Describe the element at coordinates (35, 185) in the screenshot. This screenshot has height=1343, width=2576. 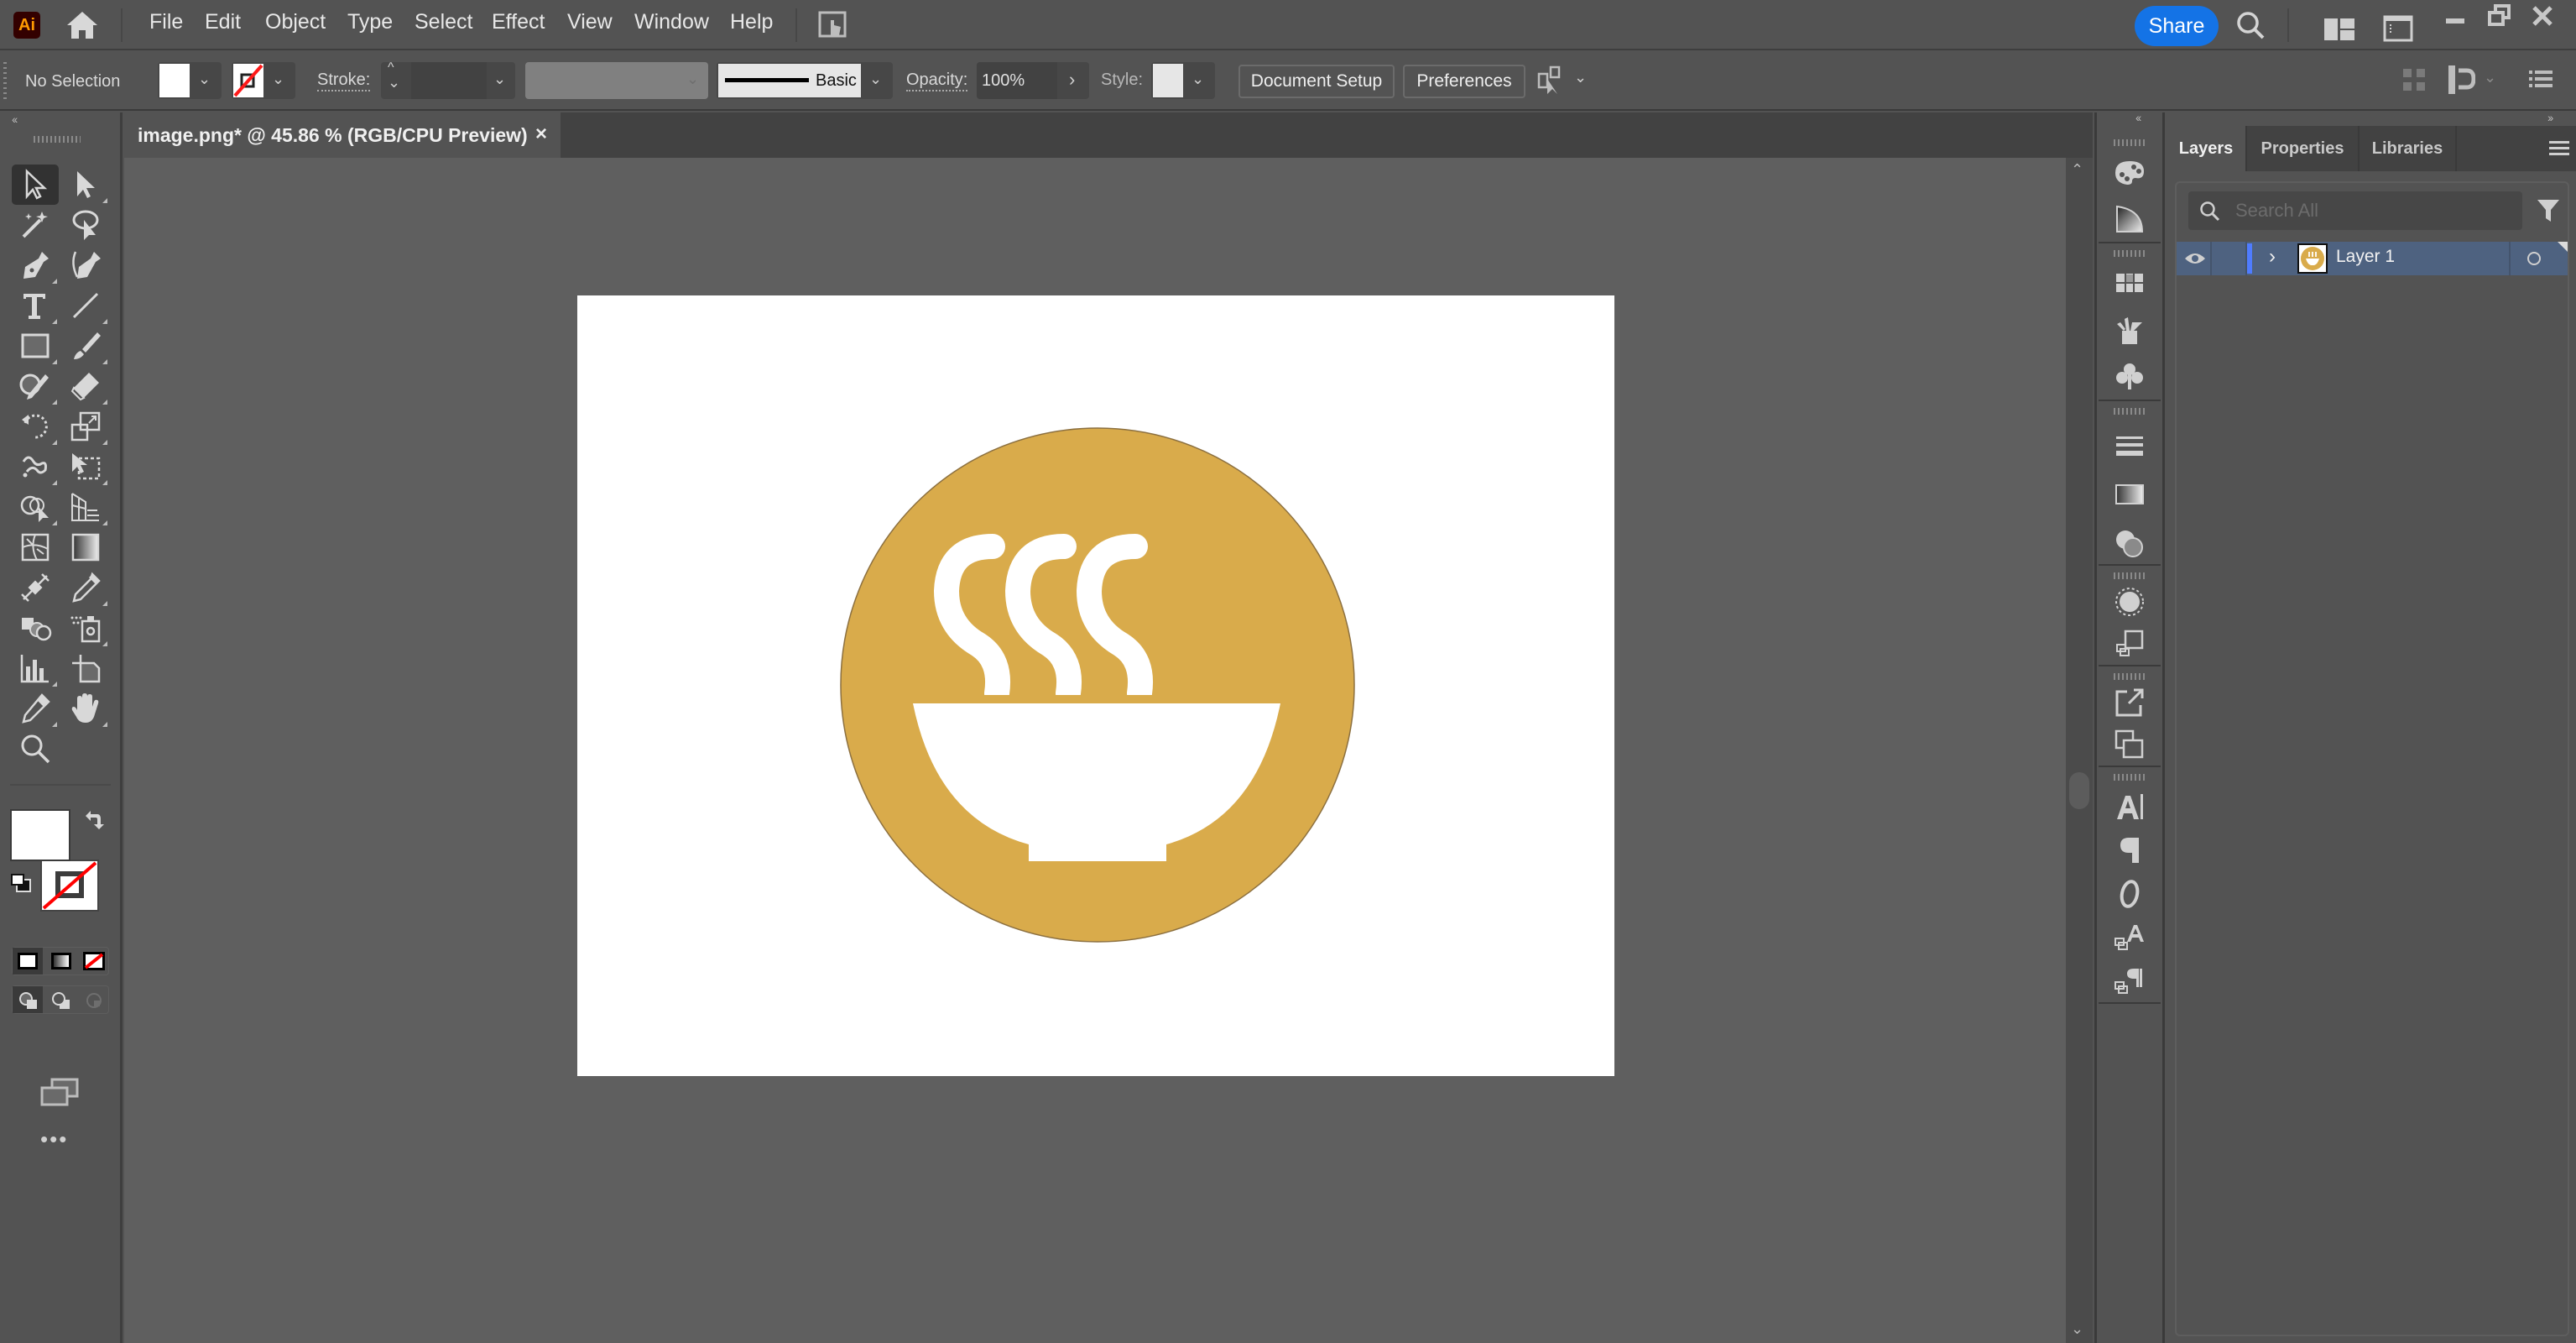
I see `selection-tool-icon` at that location.